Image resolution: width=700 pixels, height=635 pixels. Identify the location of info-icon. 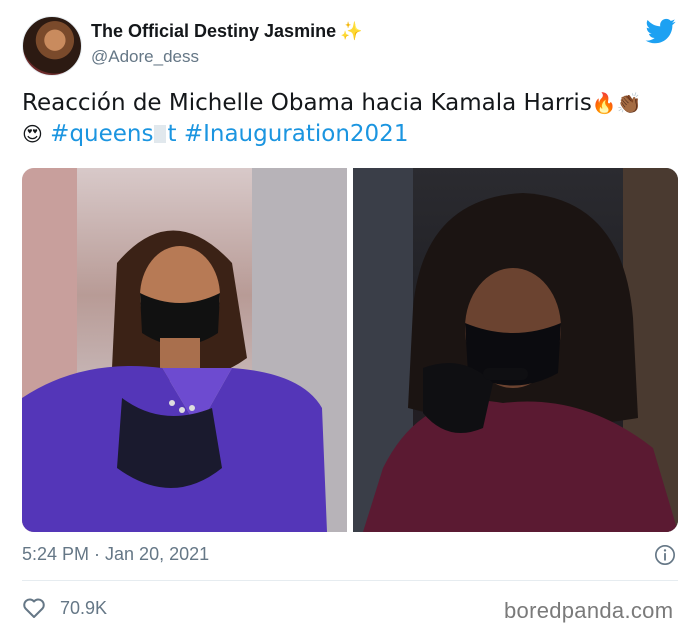
(665, 555).